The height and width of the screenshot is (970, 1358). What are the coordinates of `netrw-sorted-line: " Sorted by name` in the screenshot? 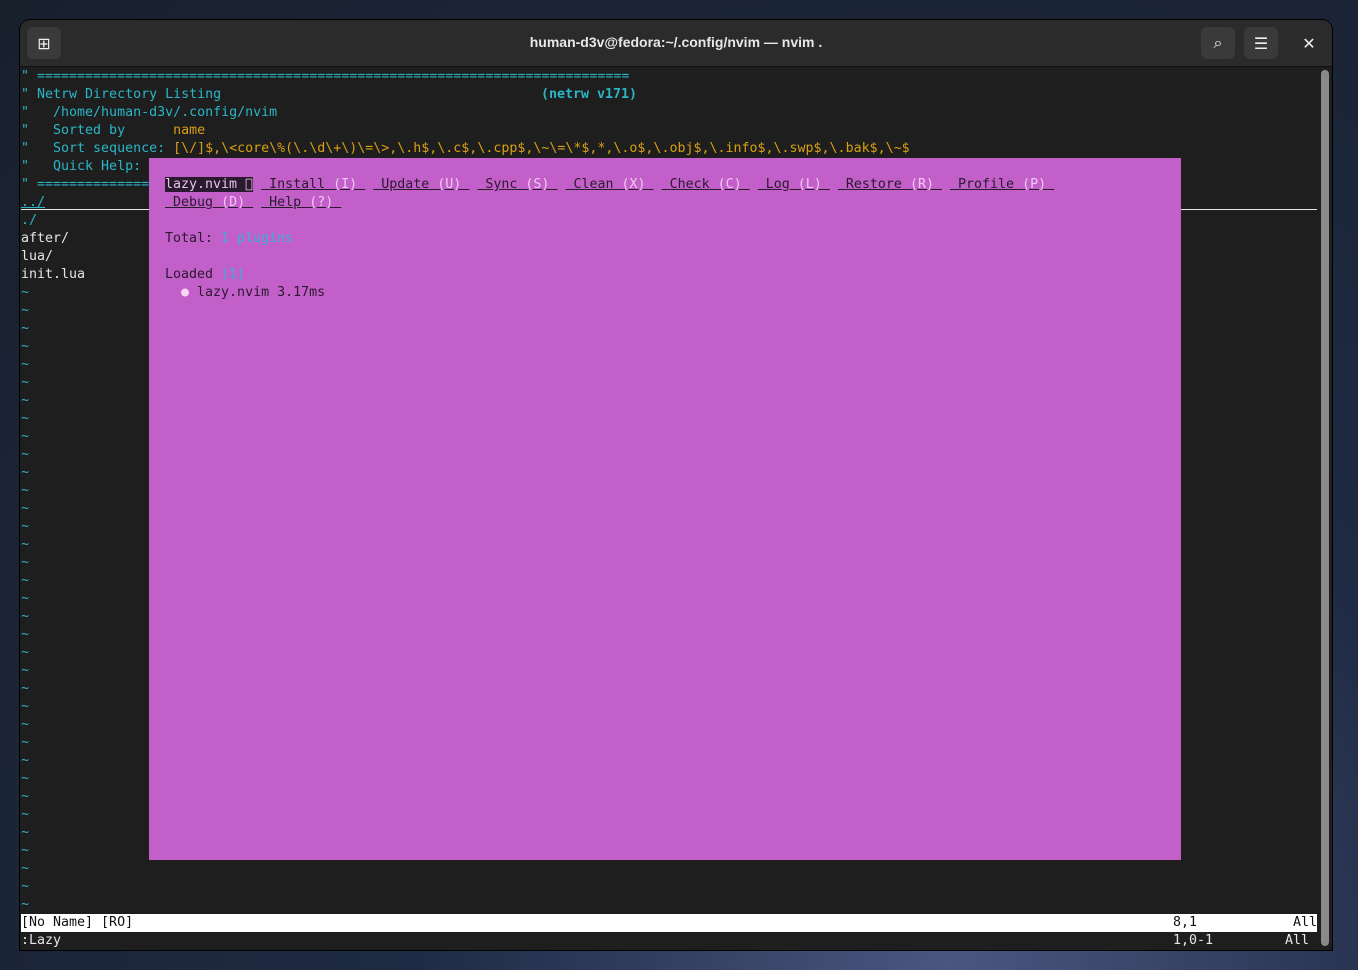 It's located at (113, 131).